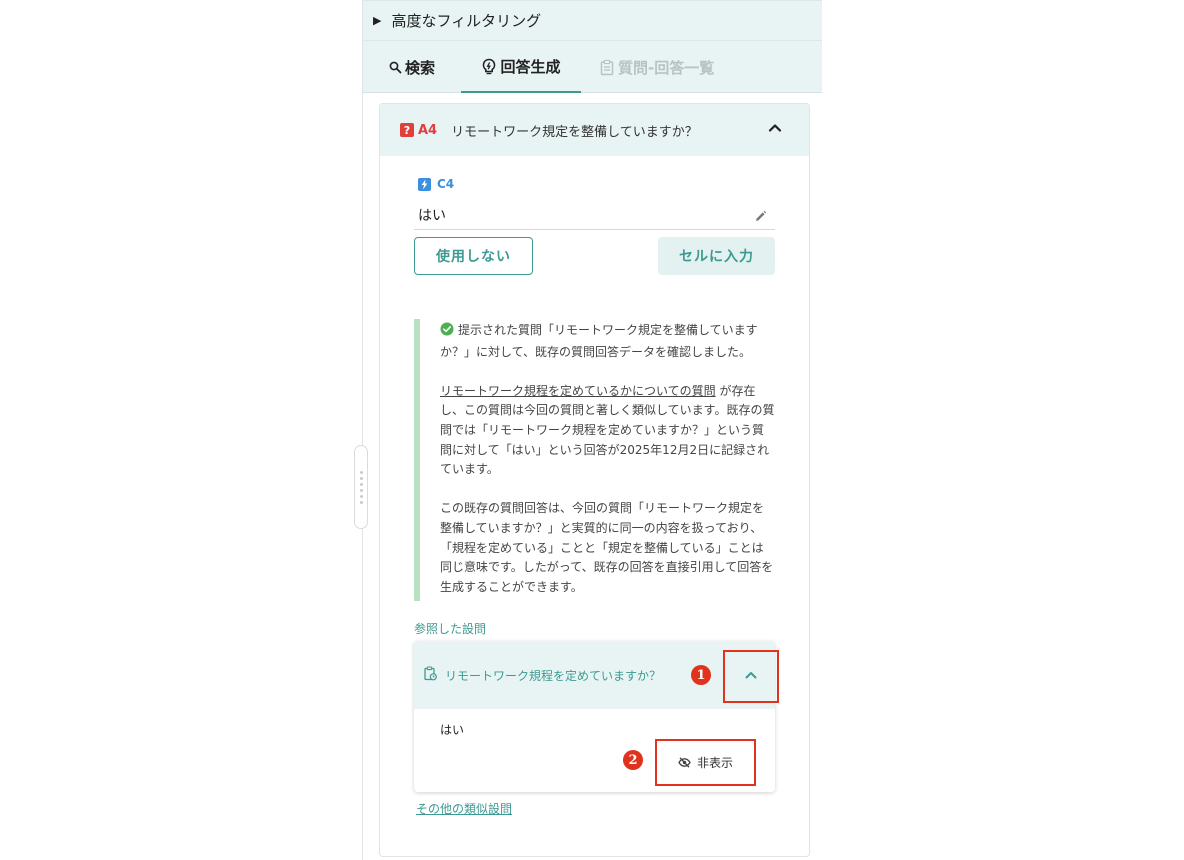 This screenshot has height=860, width=1184. What do you see at coordinates (701, 675) in the screenshot?
I see `annotation-badge-1: 1` at bounding box center [701, 675].